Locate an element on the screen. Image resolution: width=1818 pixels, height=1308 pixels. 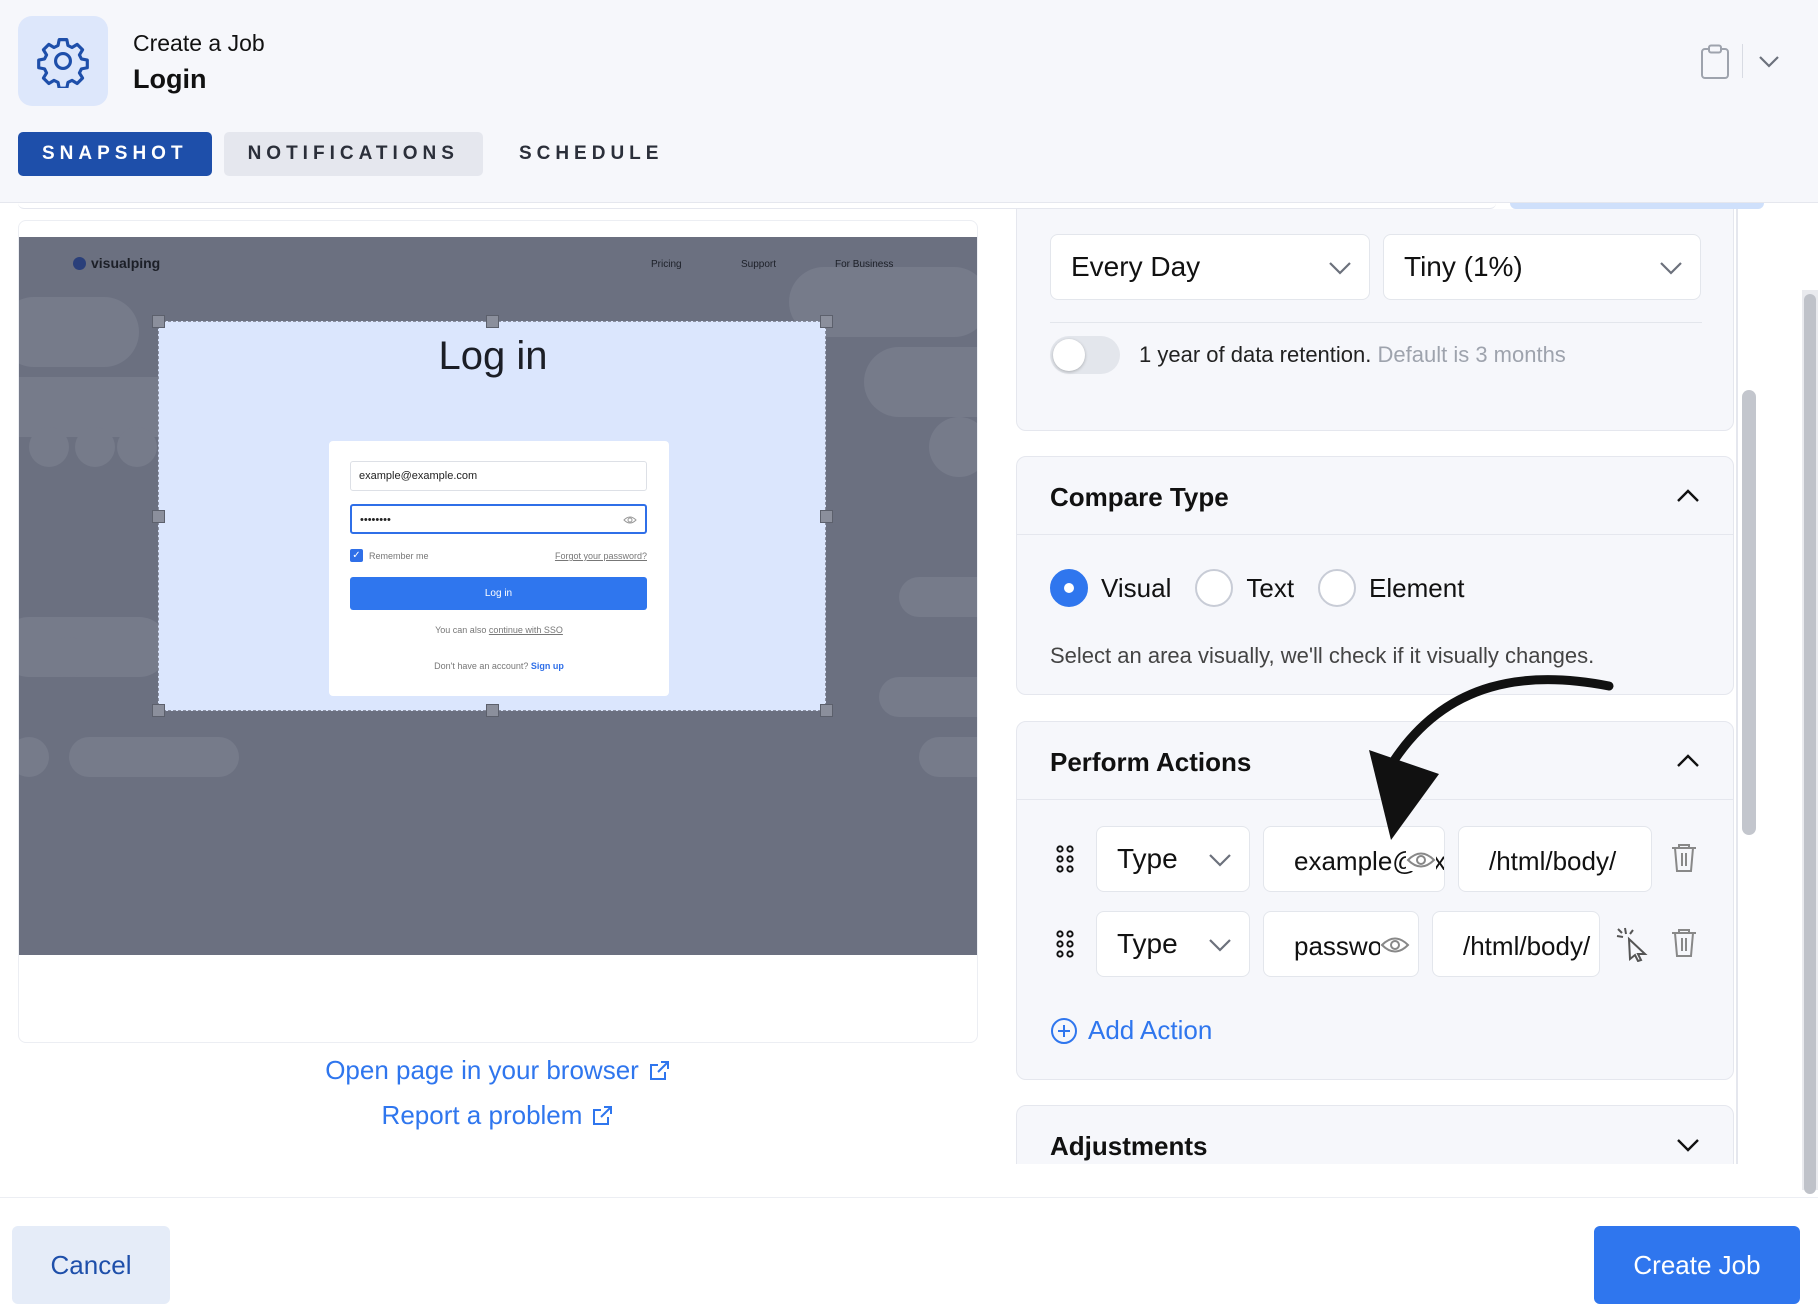
adjustments-panel: Adjustments is located at coordinates (1375, 1134).